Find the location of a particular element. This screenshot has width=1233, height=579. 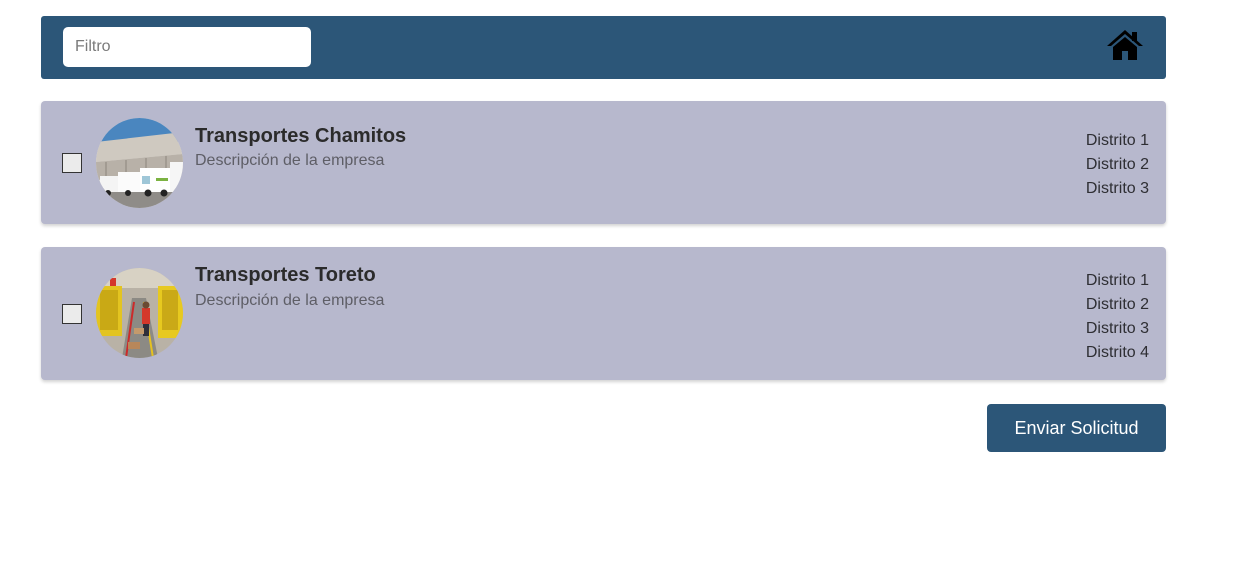

district-list: Distrito 1 Distrito 2 Distrito 3 is located at coordinates (1117, 165).